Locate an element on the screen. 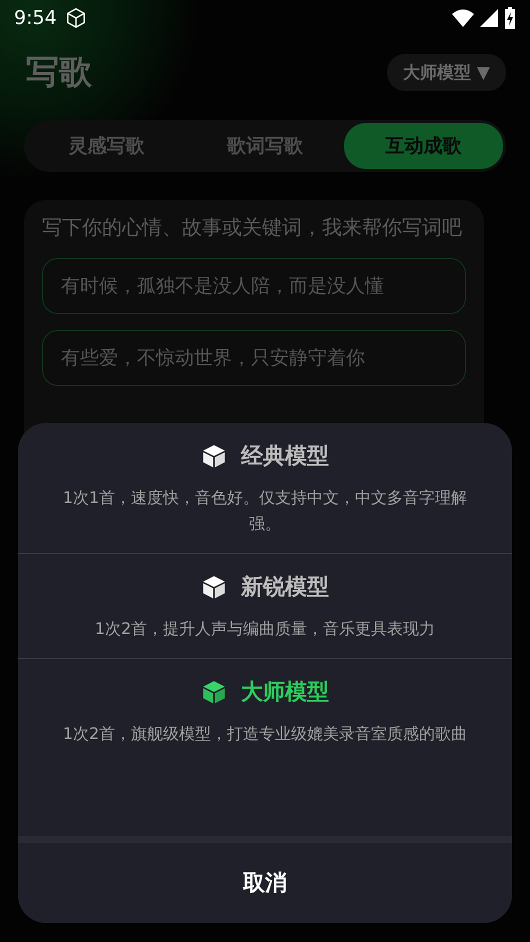 This screenshot has height=942, width=530. status-time: 9:54 is located at coordinates (35, 18).